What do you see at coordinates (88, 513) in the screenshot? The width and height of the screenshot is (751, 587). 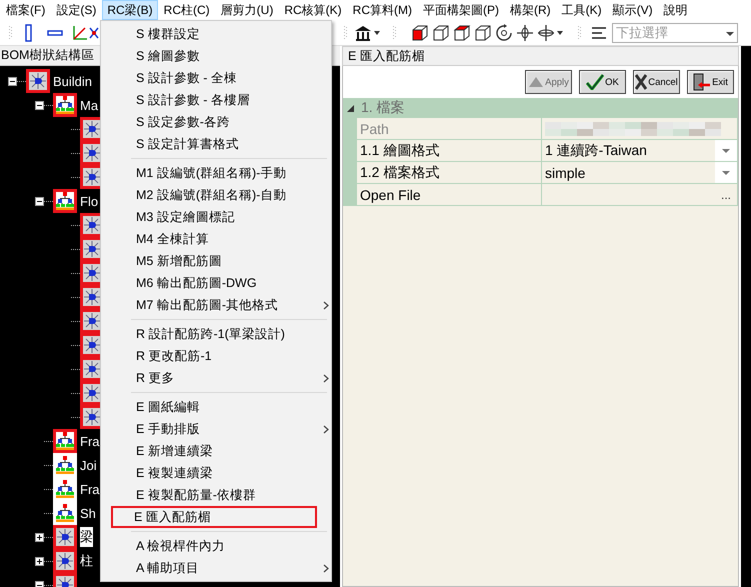 I see `tree-item: Sh` at bounding box center [88, 513].